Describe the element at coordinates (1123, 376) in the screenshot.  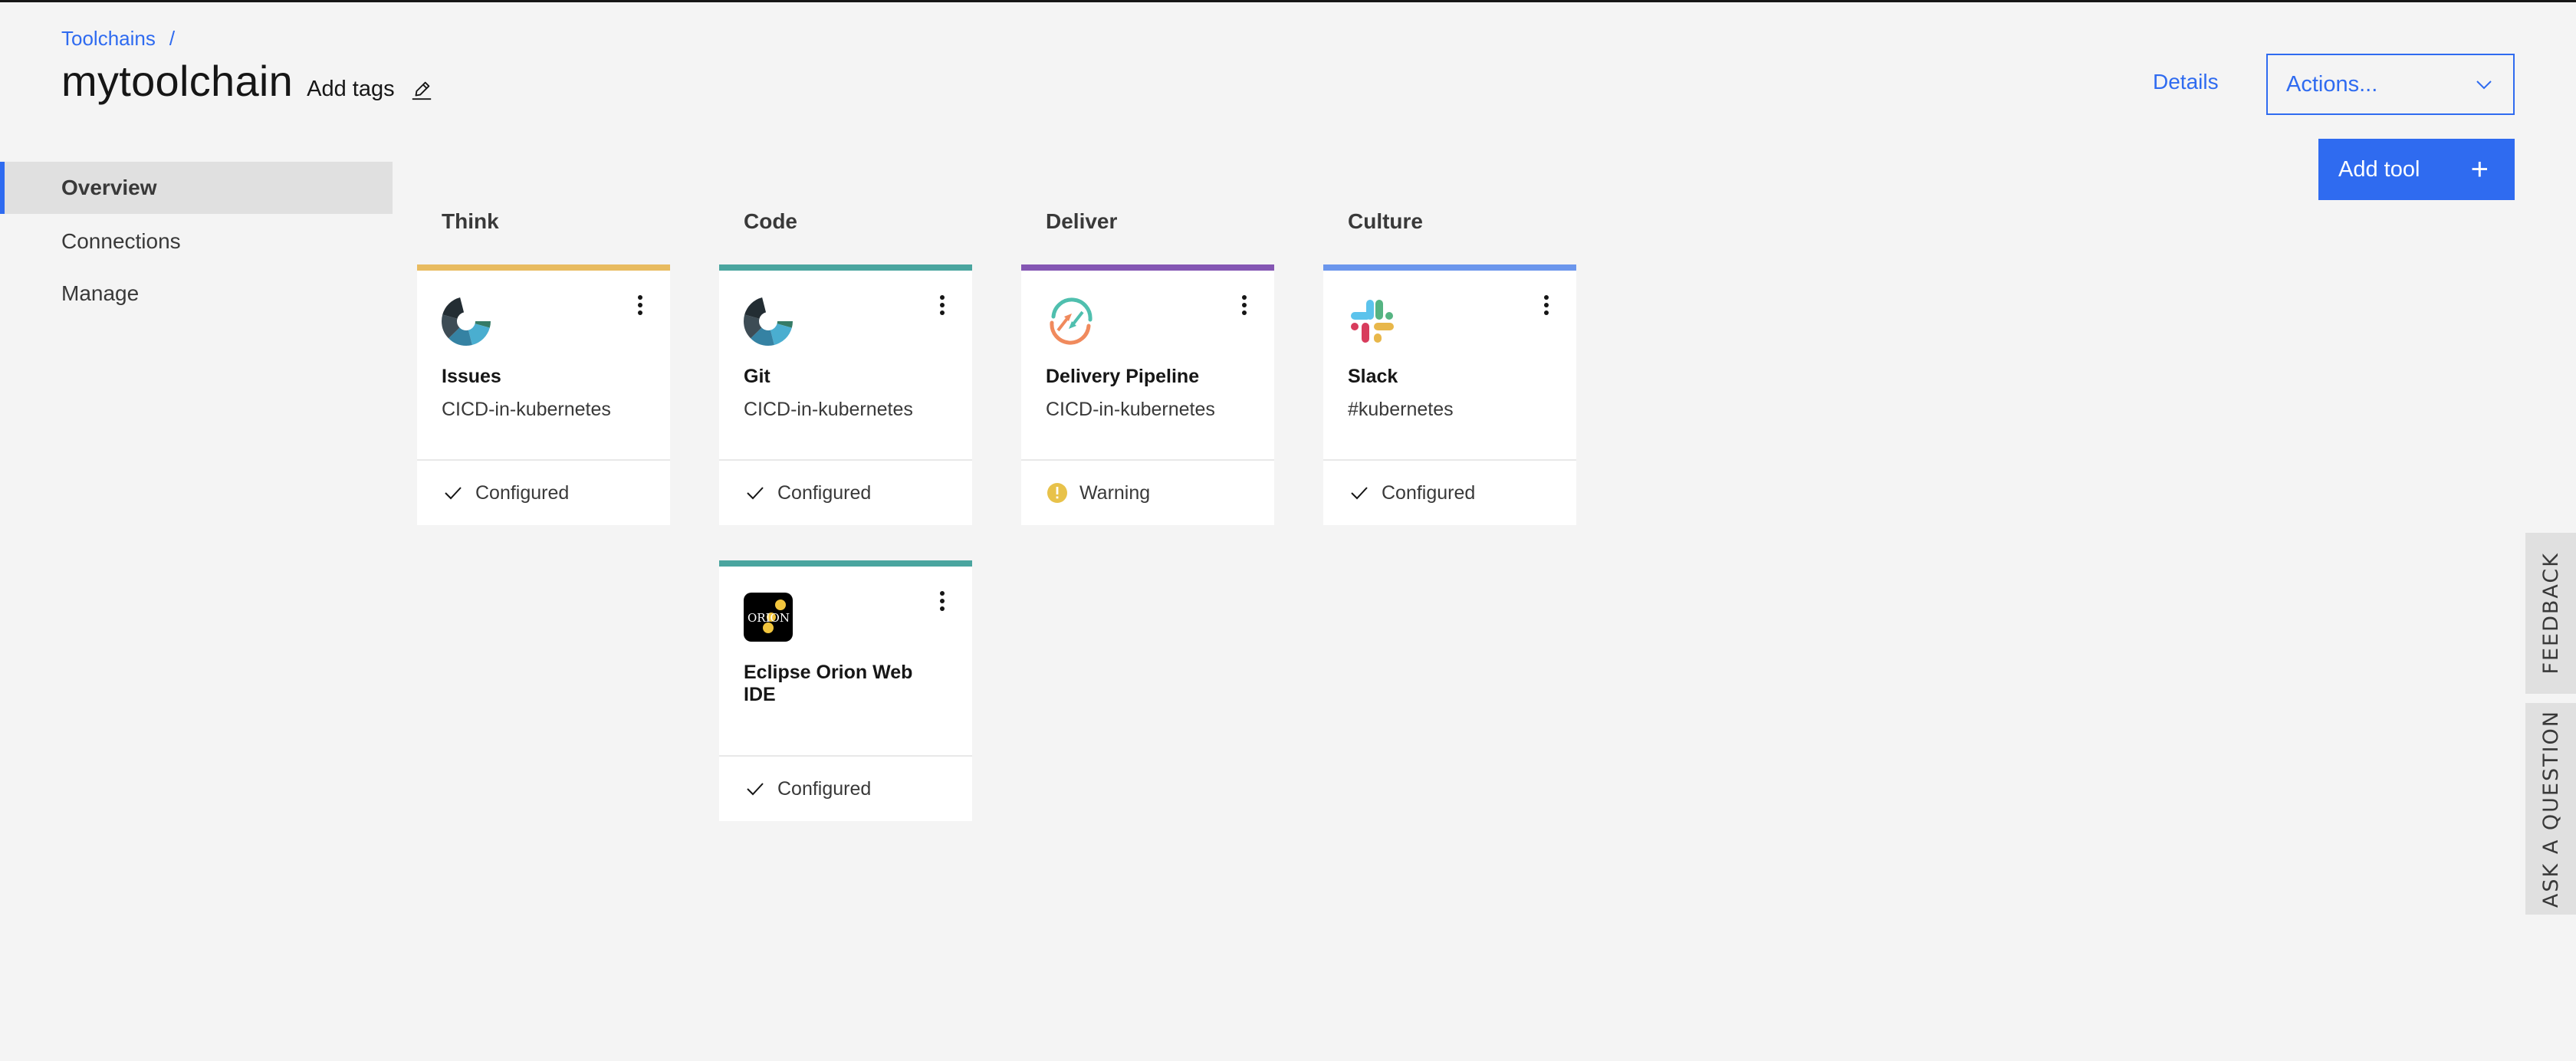
I see `tool-name: Delivery Pipeline` at that location.